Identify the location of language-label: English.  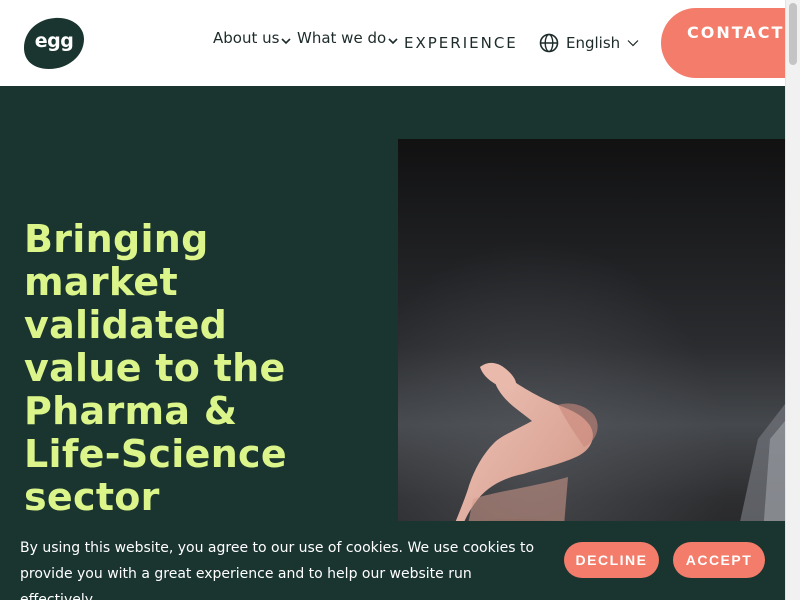
(593, 43).